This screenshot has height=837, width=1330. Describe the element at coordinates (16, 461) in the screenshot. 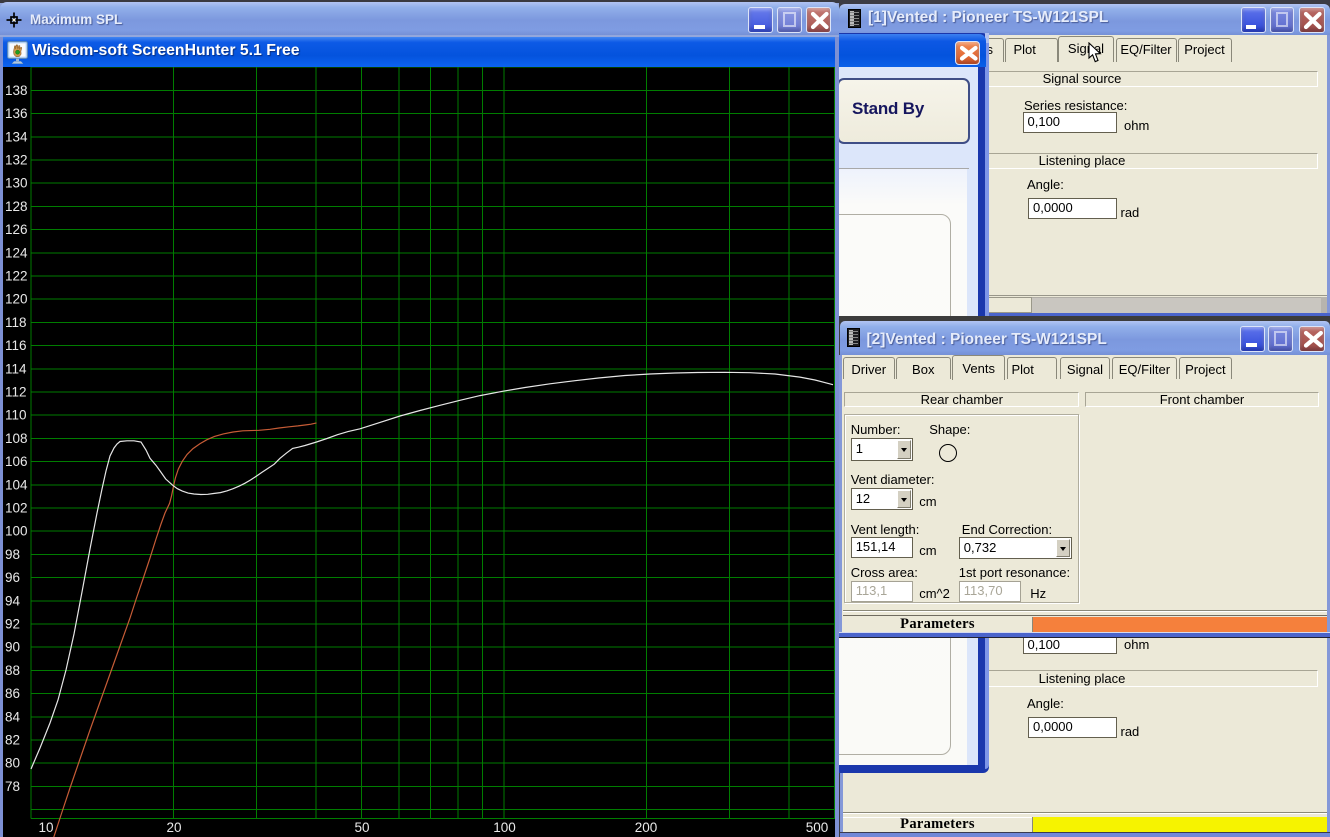

I see `svg-text: 106` at that location.